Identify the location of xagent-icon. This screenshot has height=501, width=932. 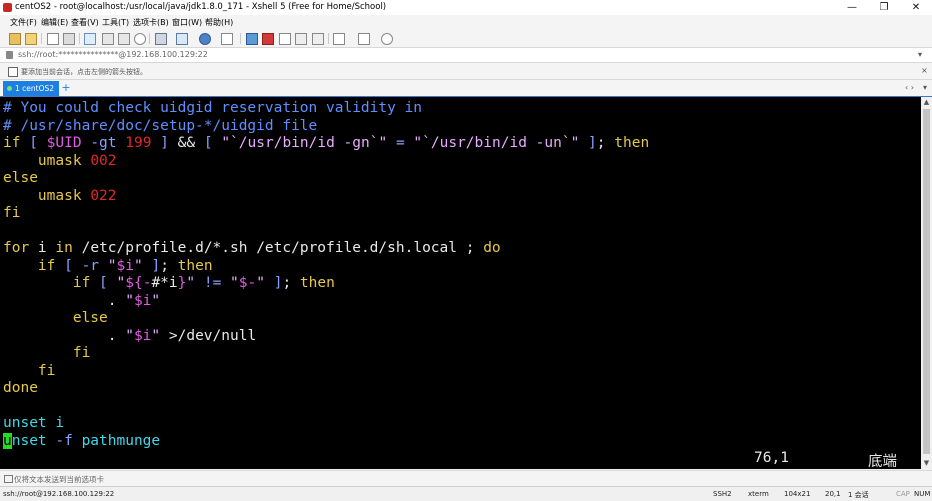
(268, 39).